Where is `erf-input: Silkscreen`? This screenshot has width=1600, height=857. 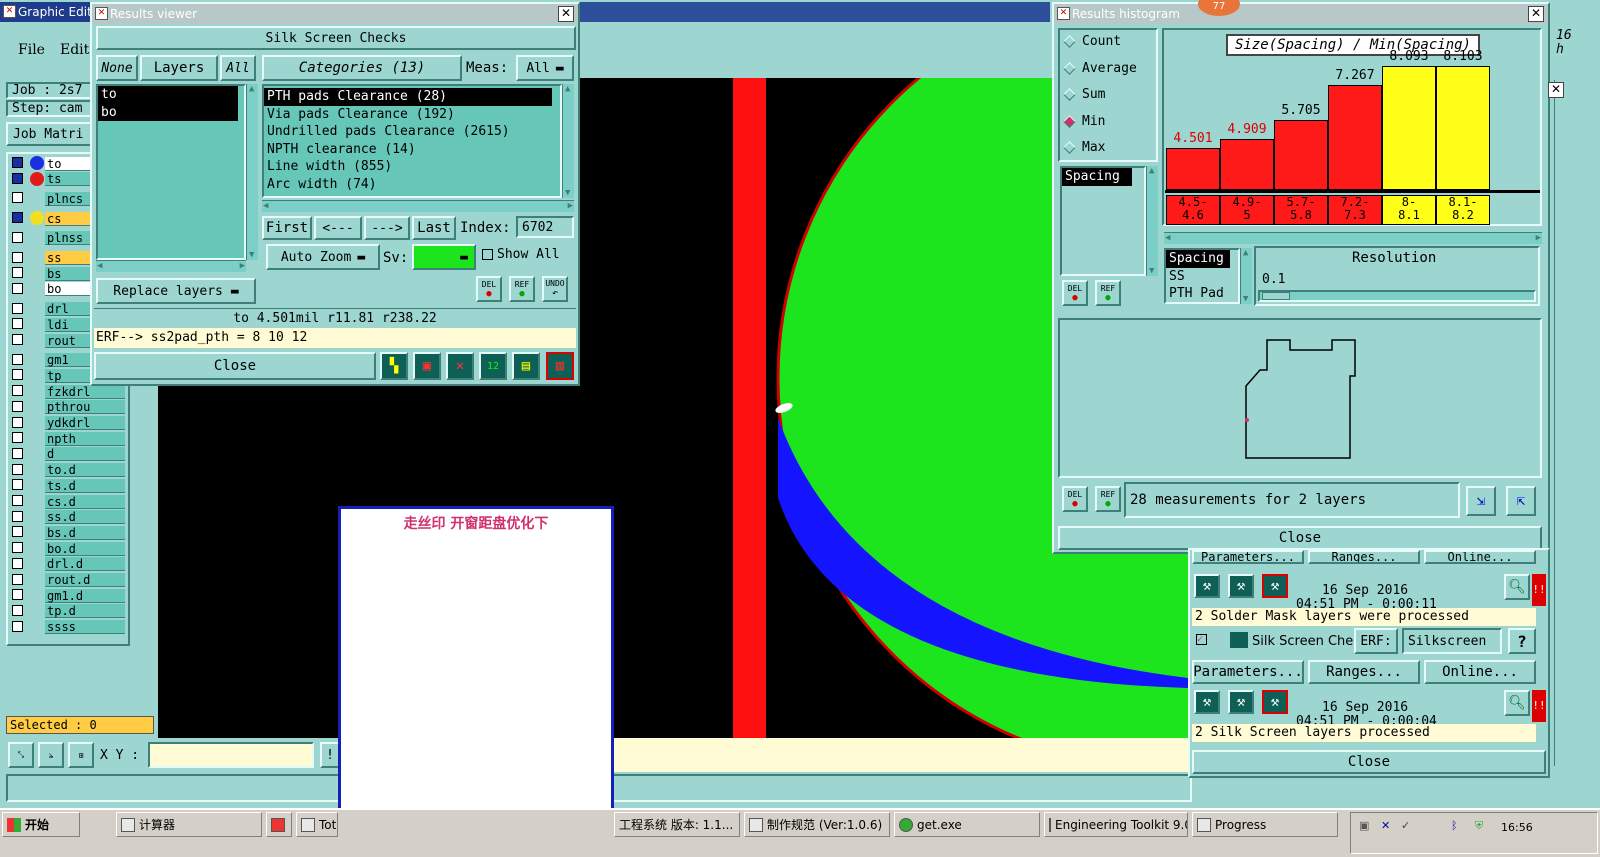 erf-input: Silkscreen is located at coordinates (1452, 641).